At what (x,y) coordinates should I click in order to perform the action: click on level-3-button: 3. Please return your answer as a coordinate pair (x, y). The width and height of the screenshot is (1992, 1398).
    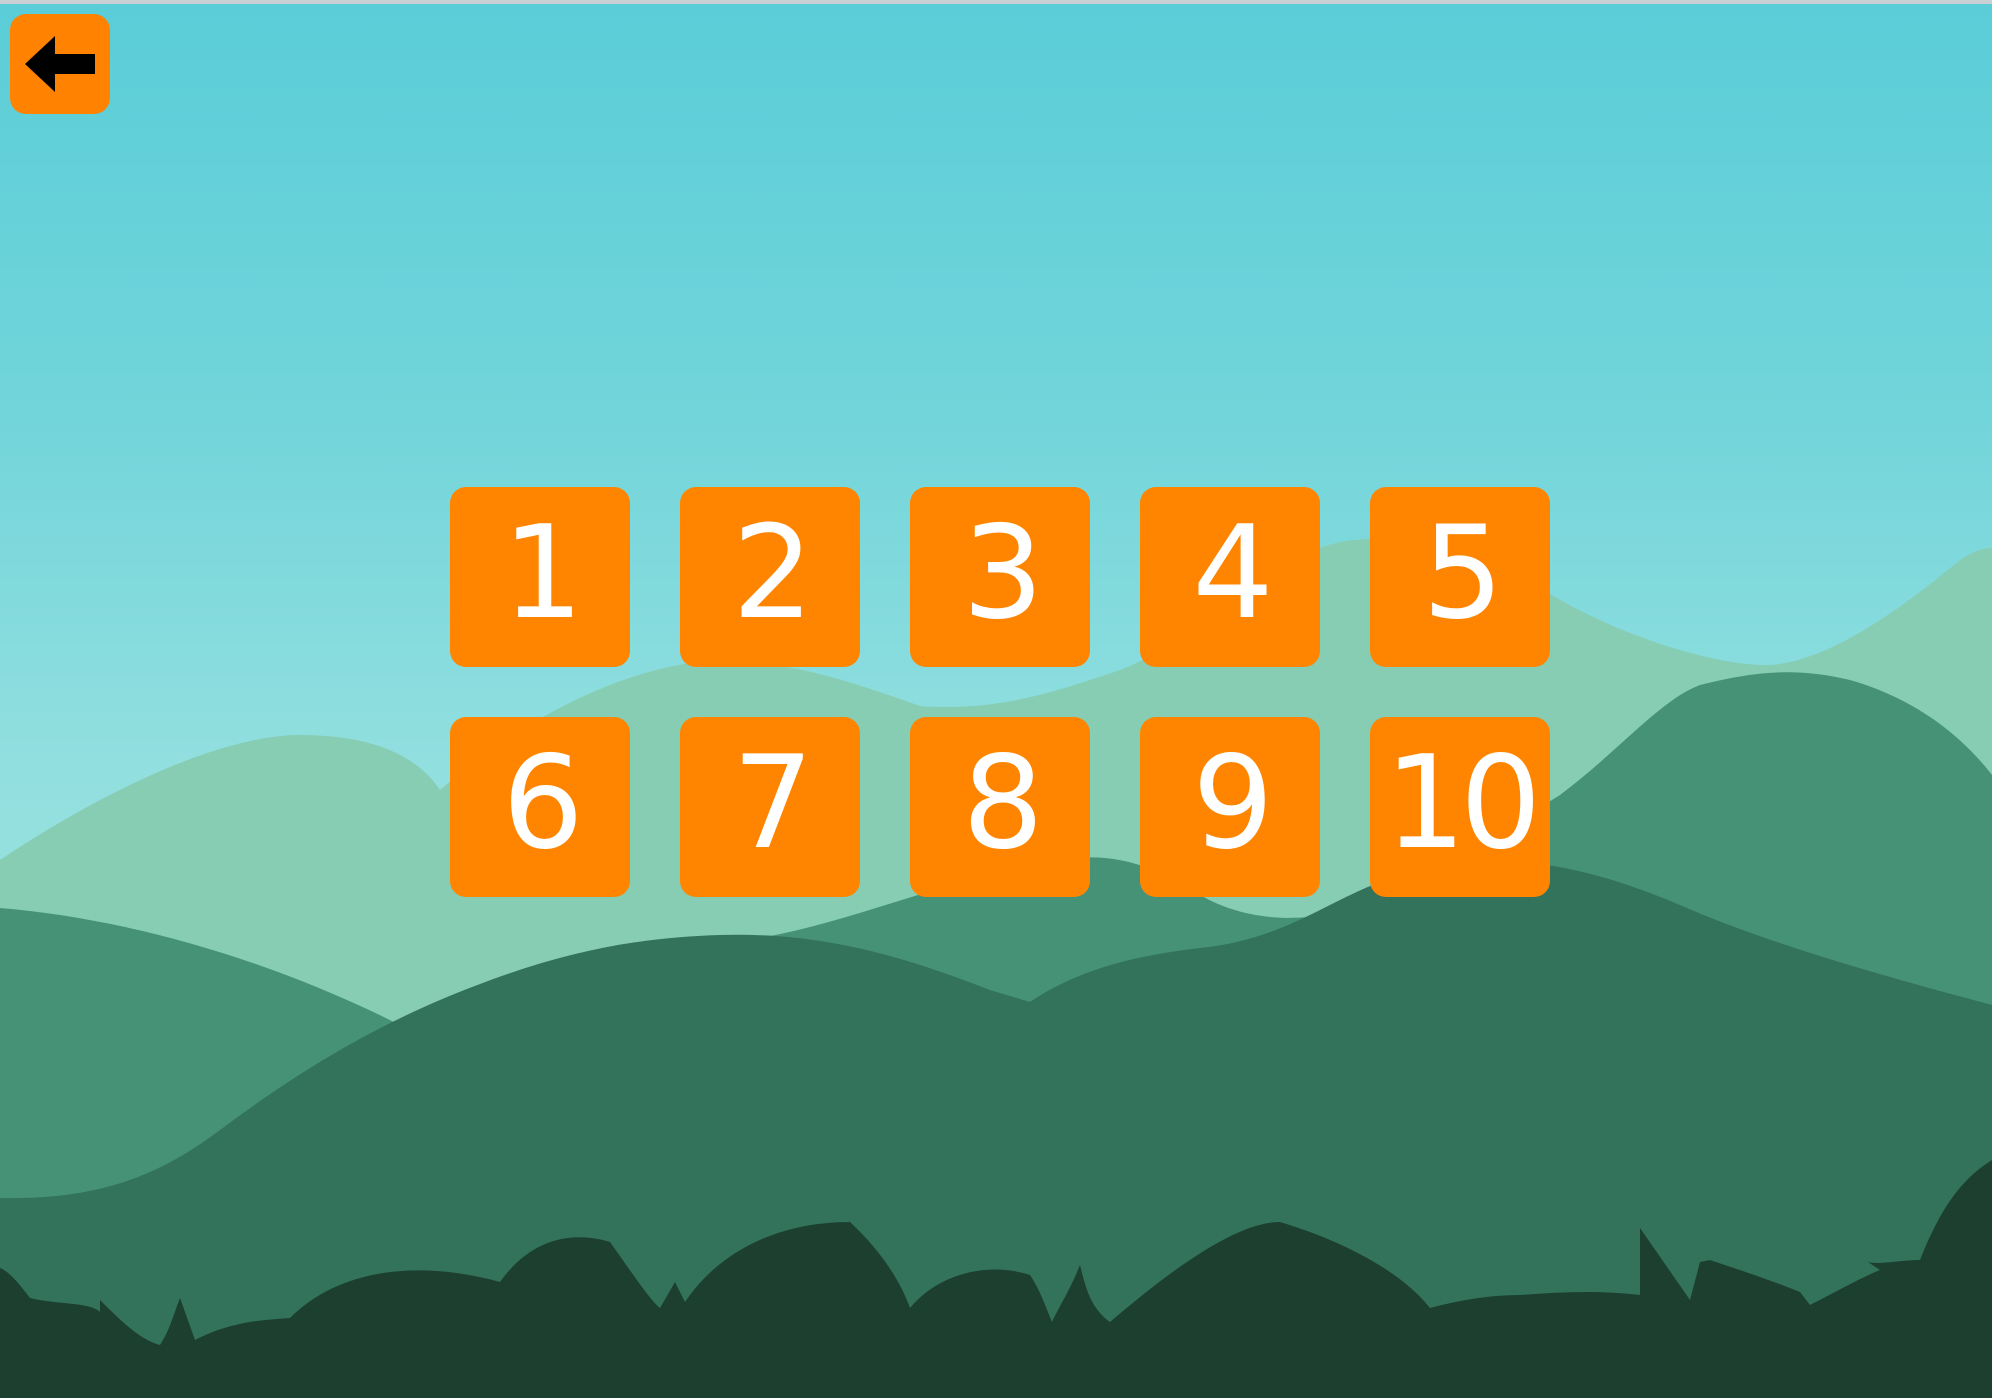
    Looking at the image, I should click on (1000, 577).